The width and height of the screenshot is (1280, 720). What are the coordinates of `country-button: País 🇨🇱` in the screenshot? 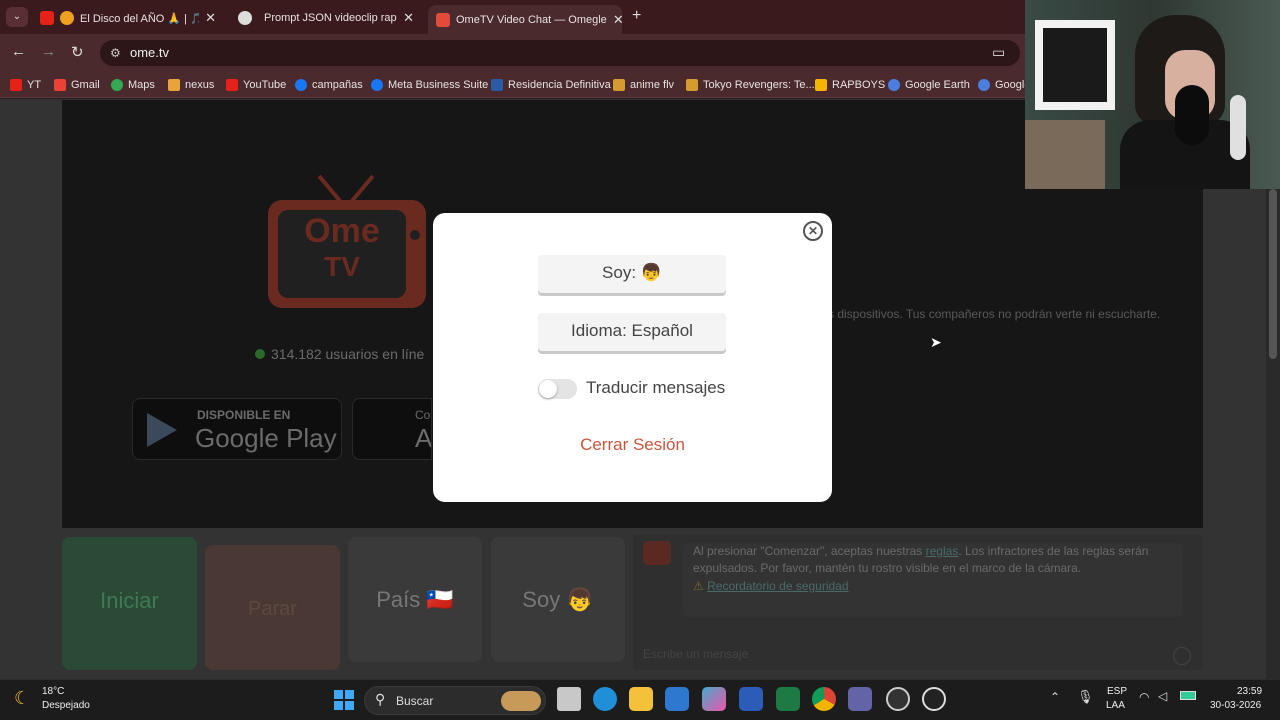 It's located at (415, 599).